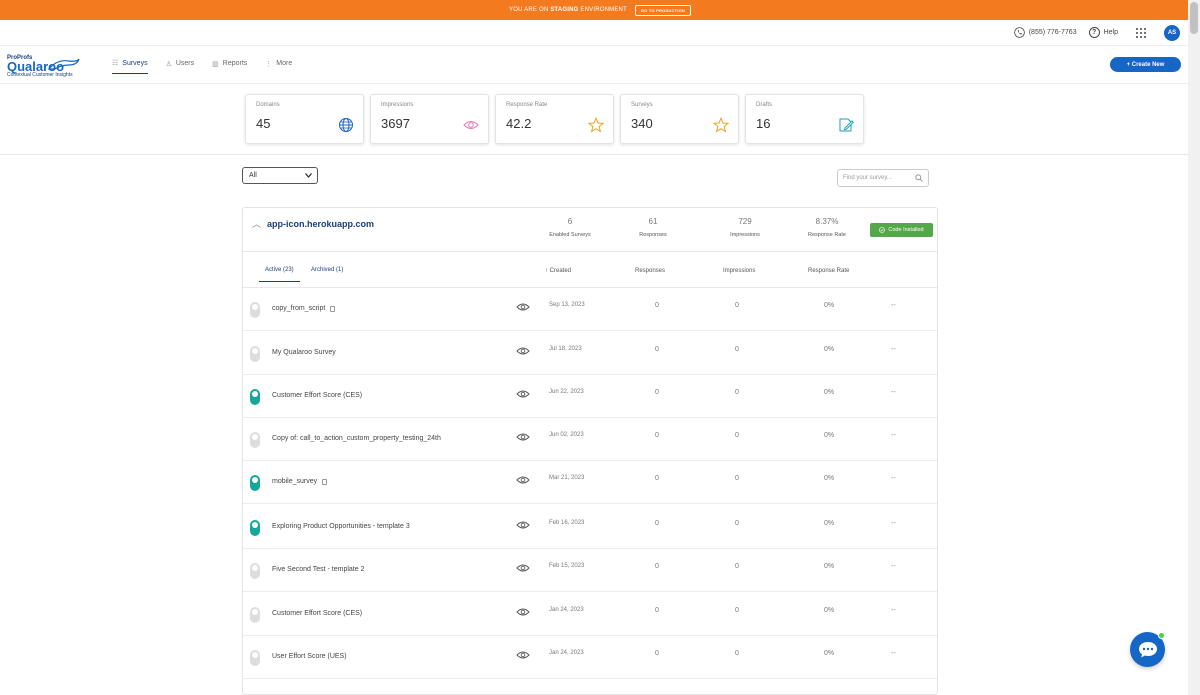 The image size is (1200, 695). What do you see at coordinates (653, 221) in the screenshot?
I see `responses-count: 61` at bounding box center [653, 221].